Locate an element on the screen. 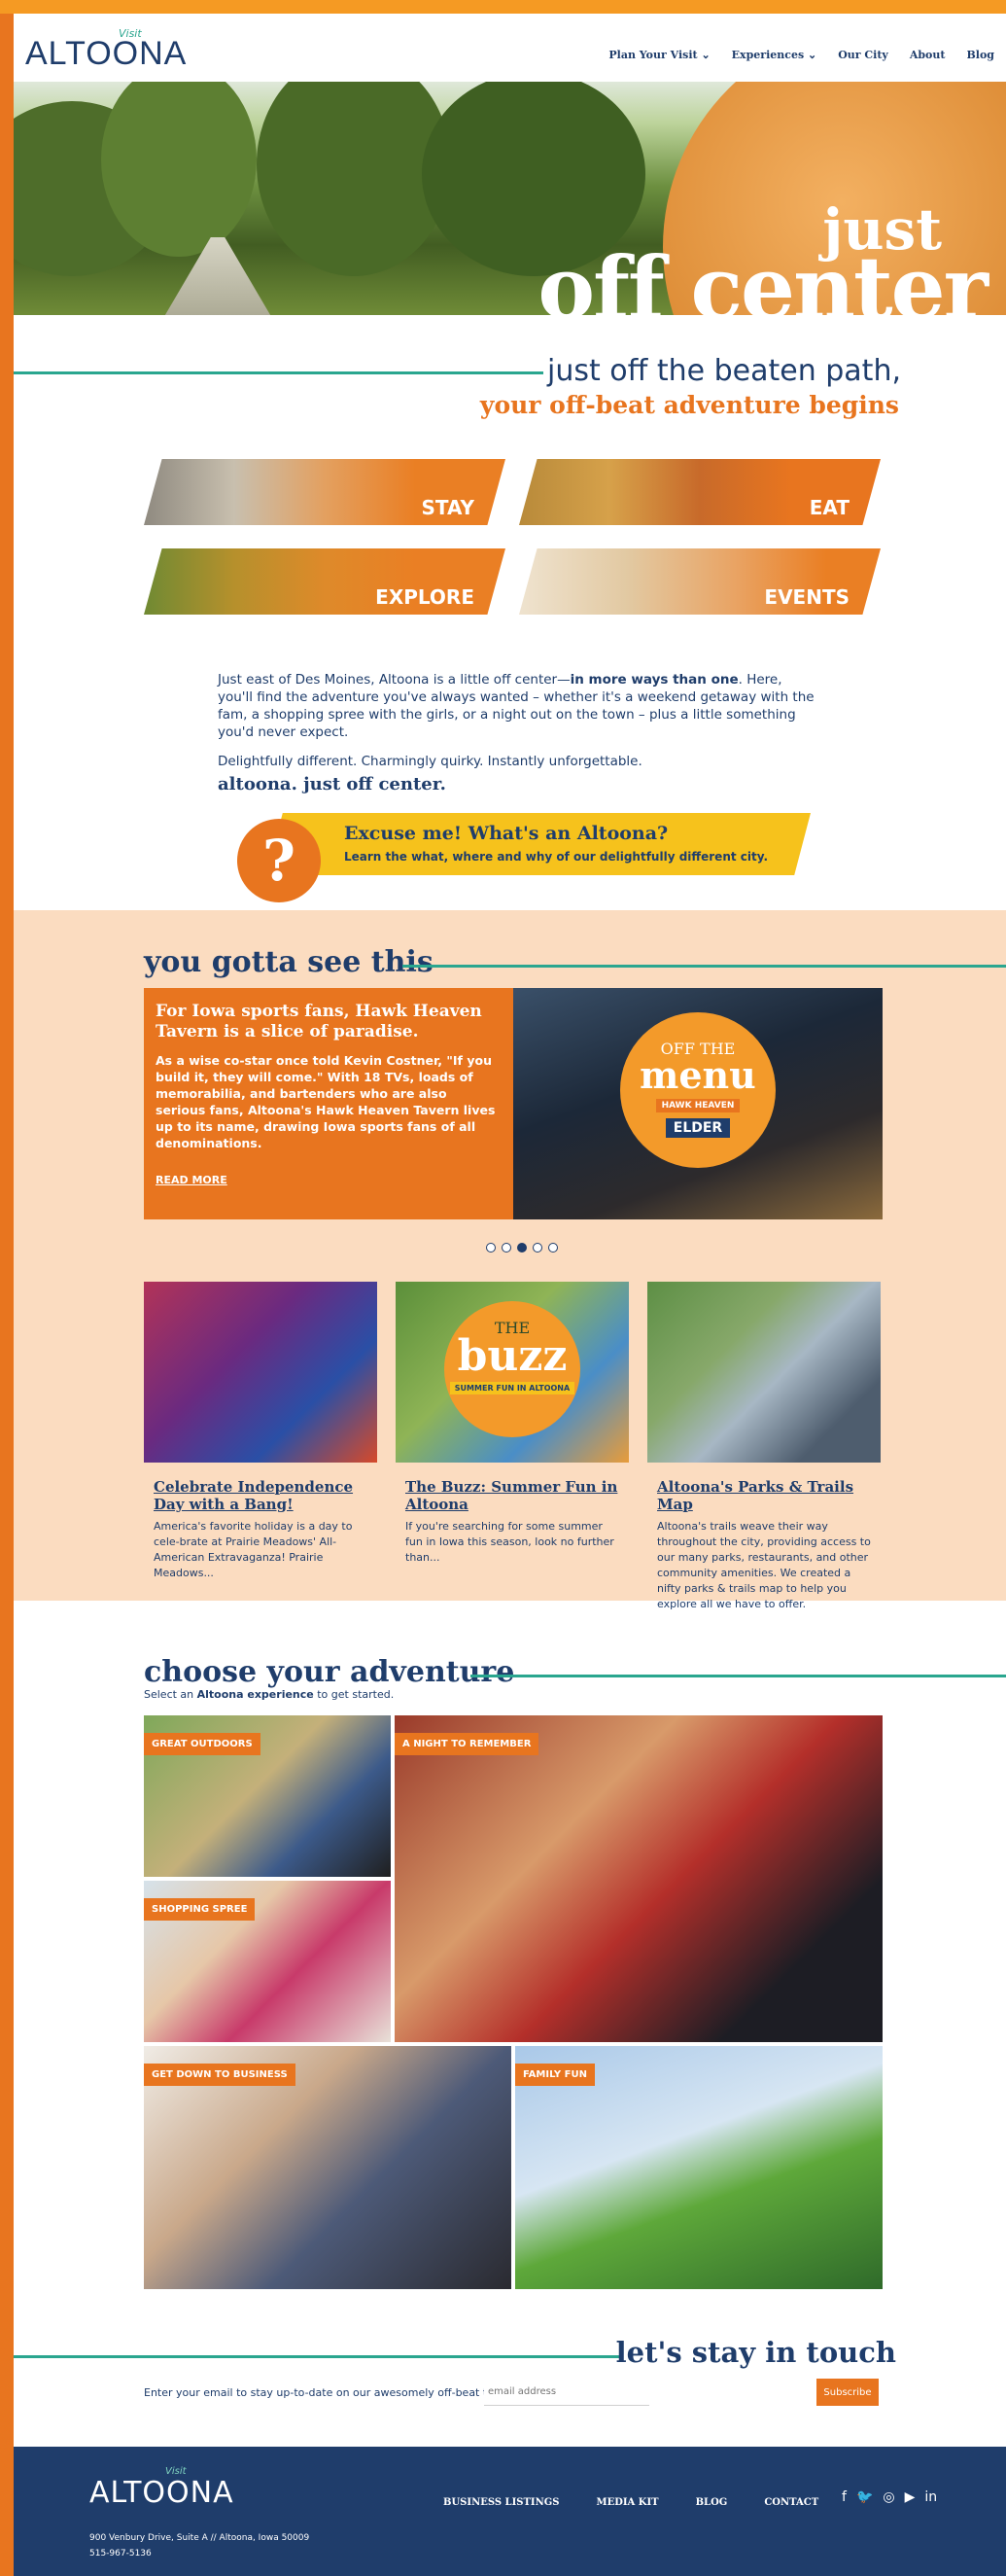 The image size is (1006, 2576). hero-banner: just off center is located at coordinates (510, 199).